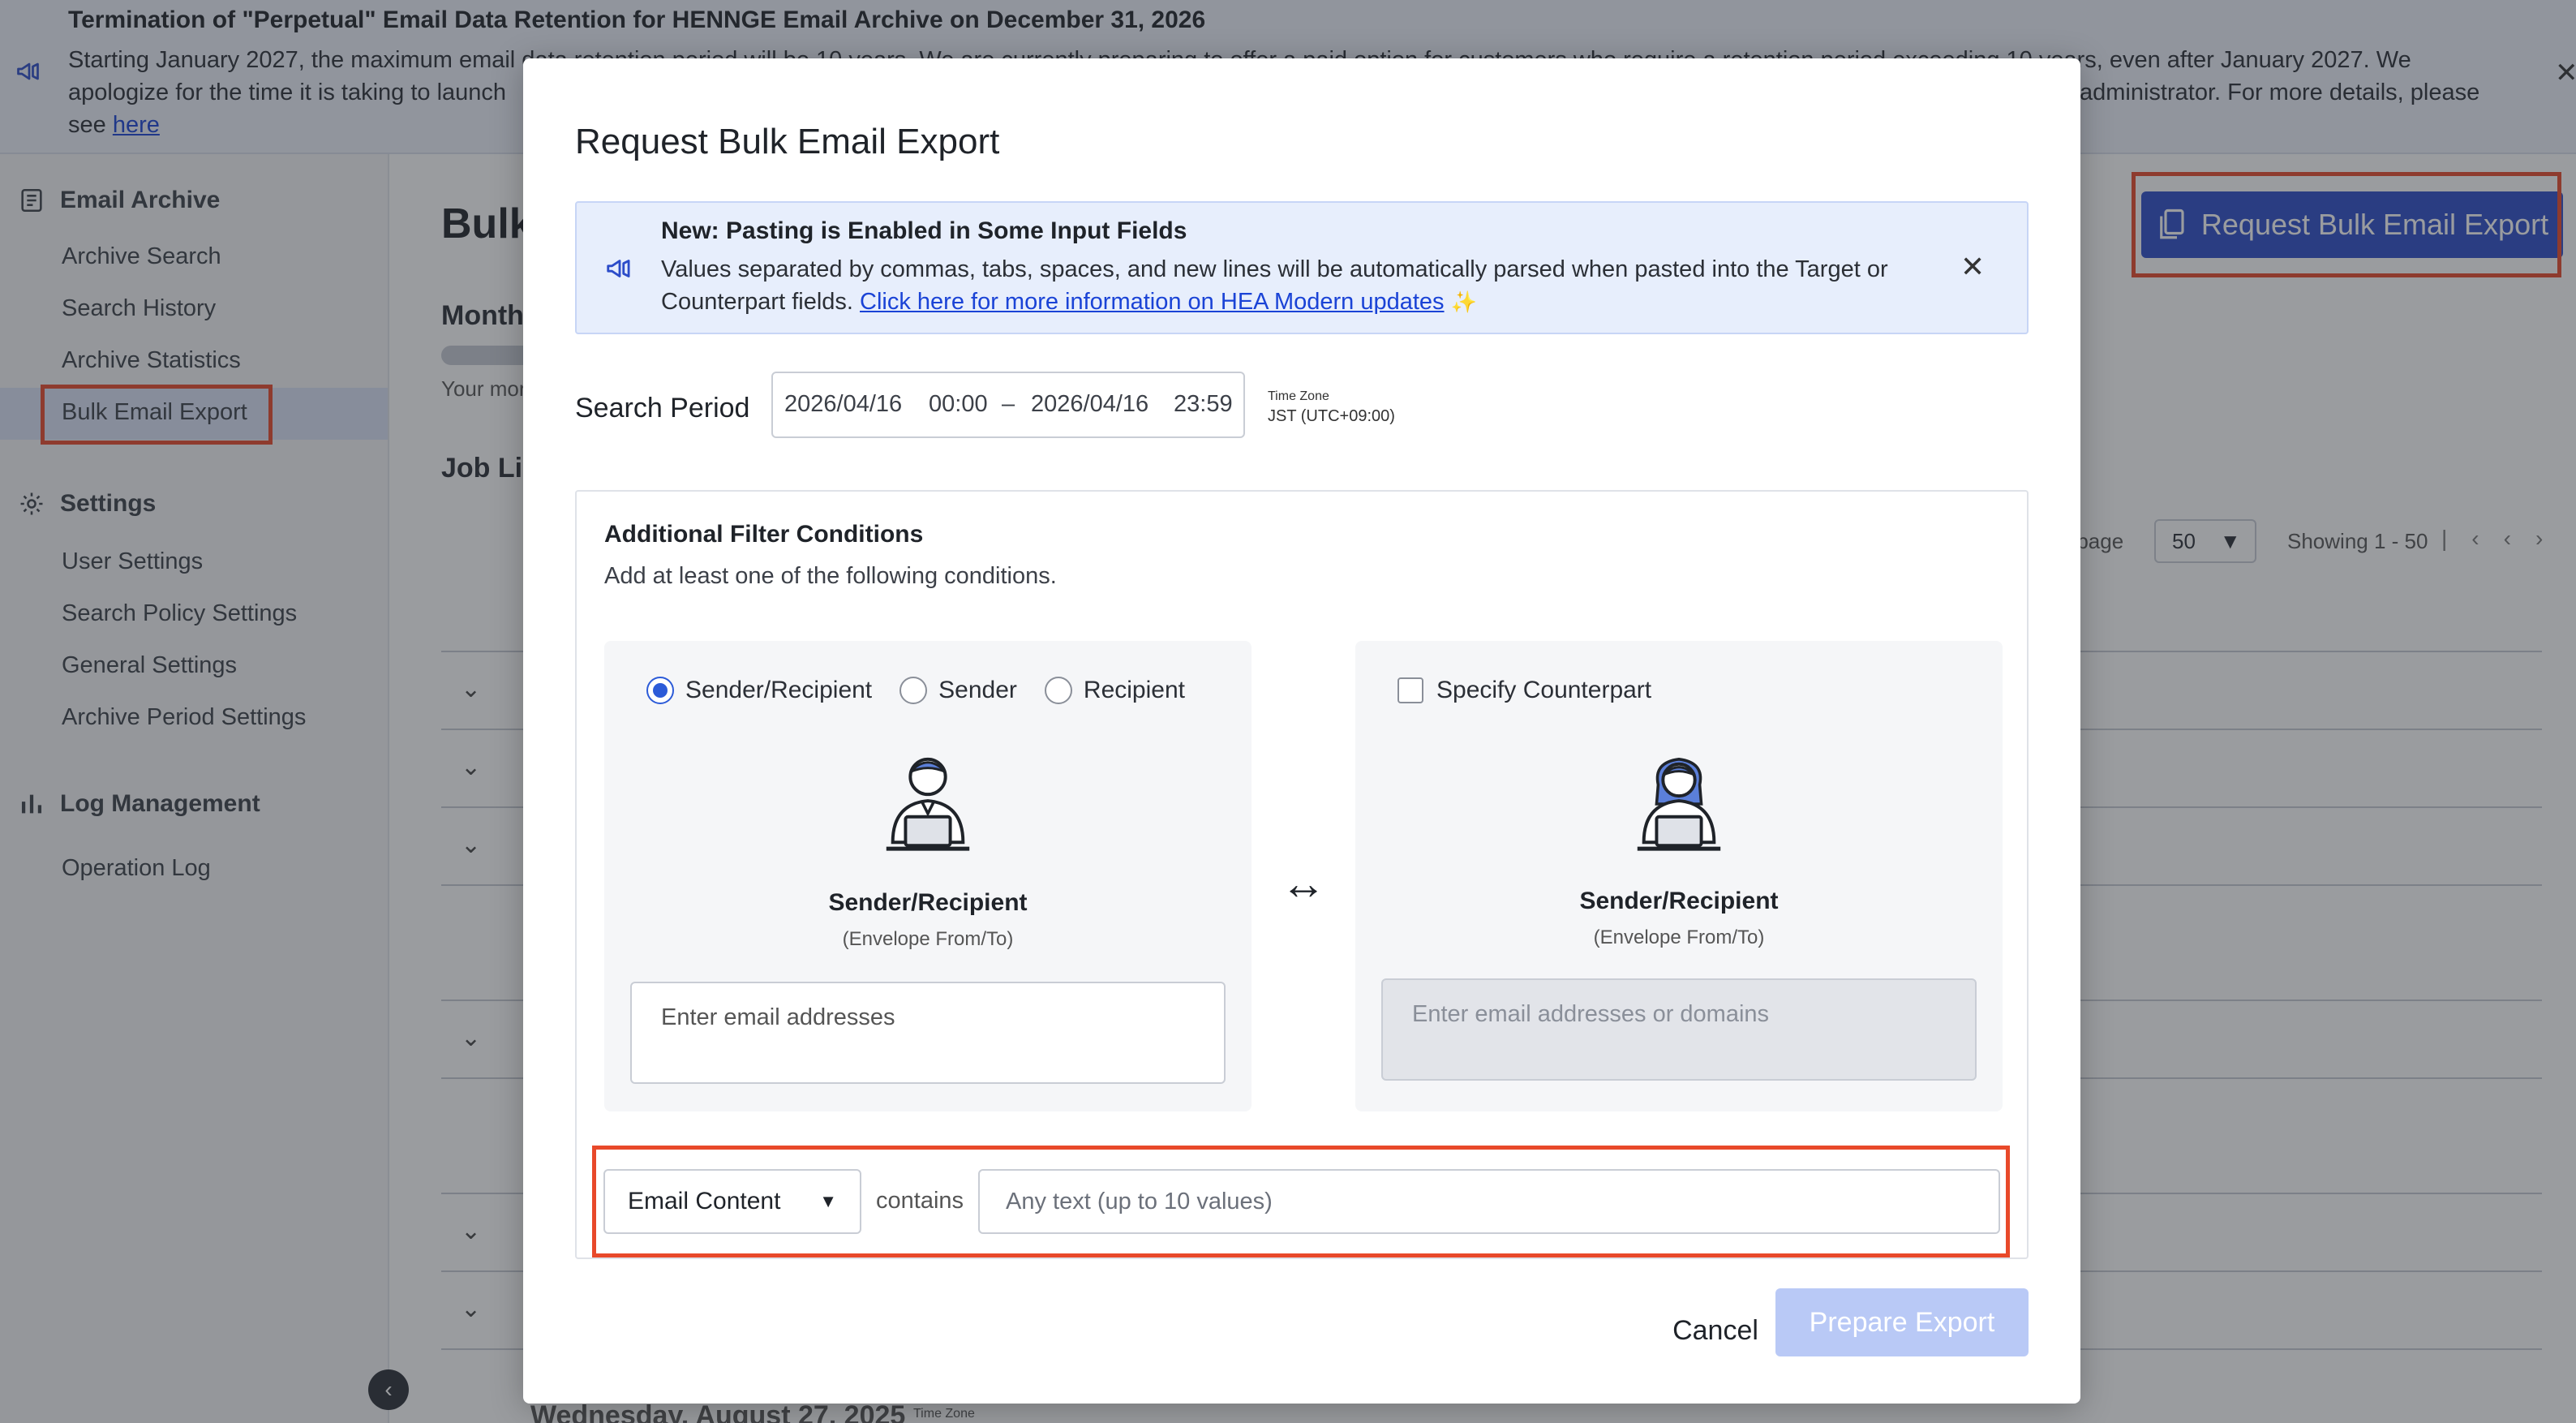 Image resolution: width=2576 pixels, height=1423 pixels. I want to click on prepare-export-button: Prepare Export, so click(1902, 1322).